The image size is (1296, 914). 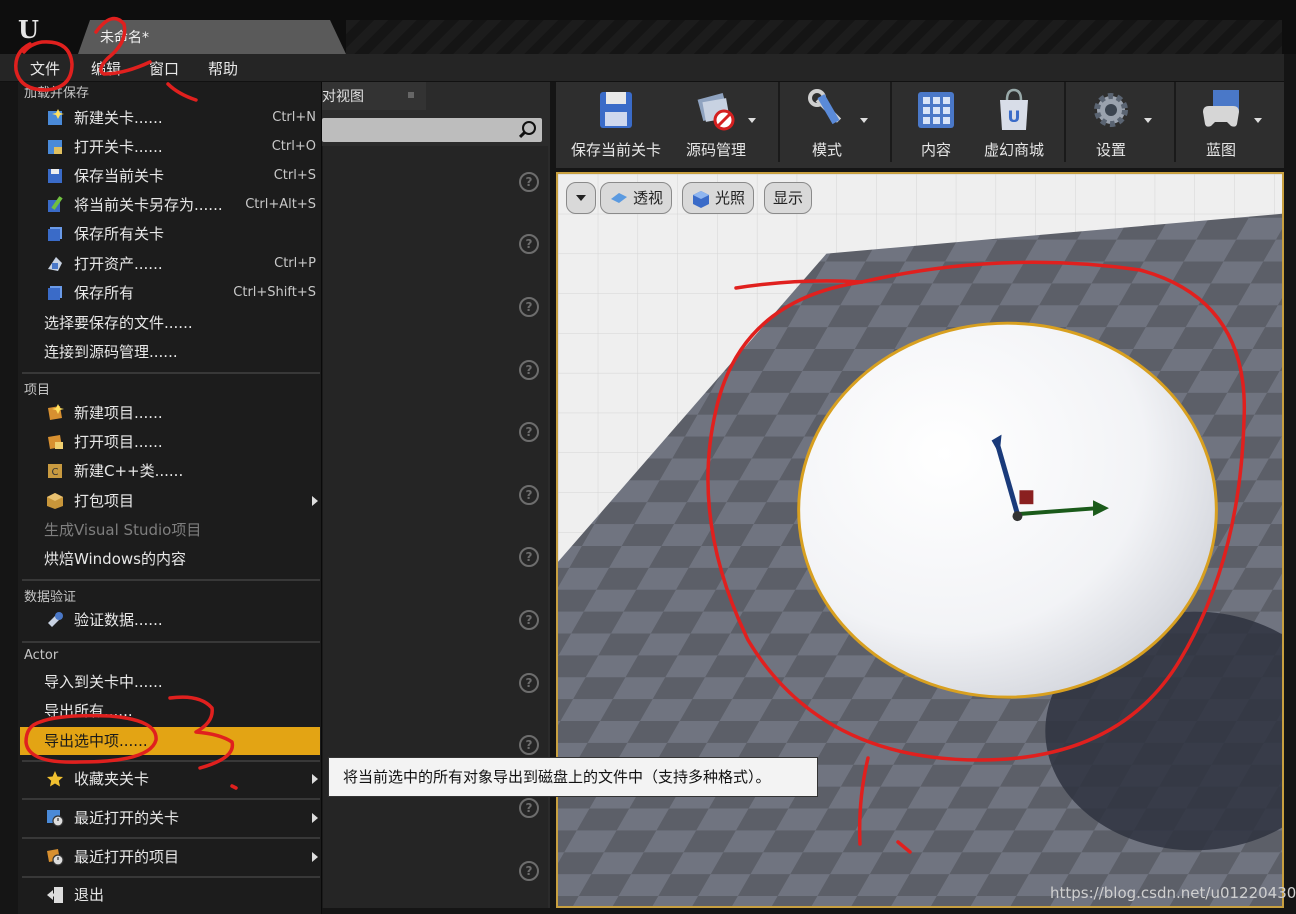 I want to click on new-level-icon, so click(x=56, y=117).